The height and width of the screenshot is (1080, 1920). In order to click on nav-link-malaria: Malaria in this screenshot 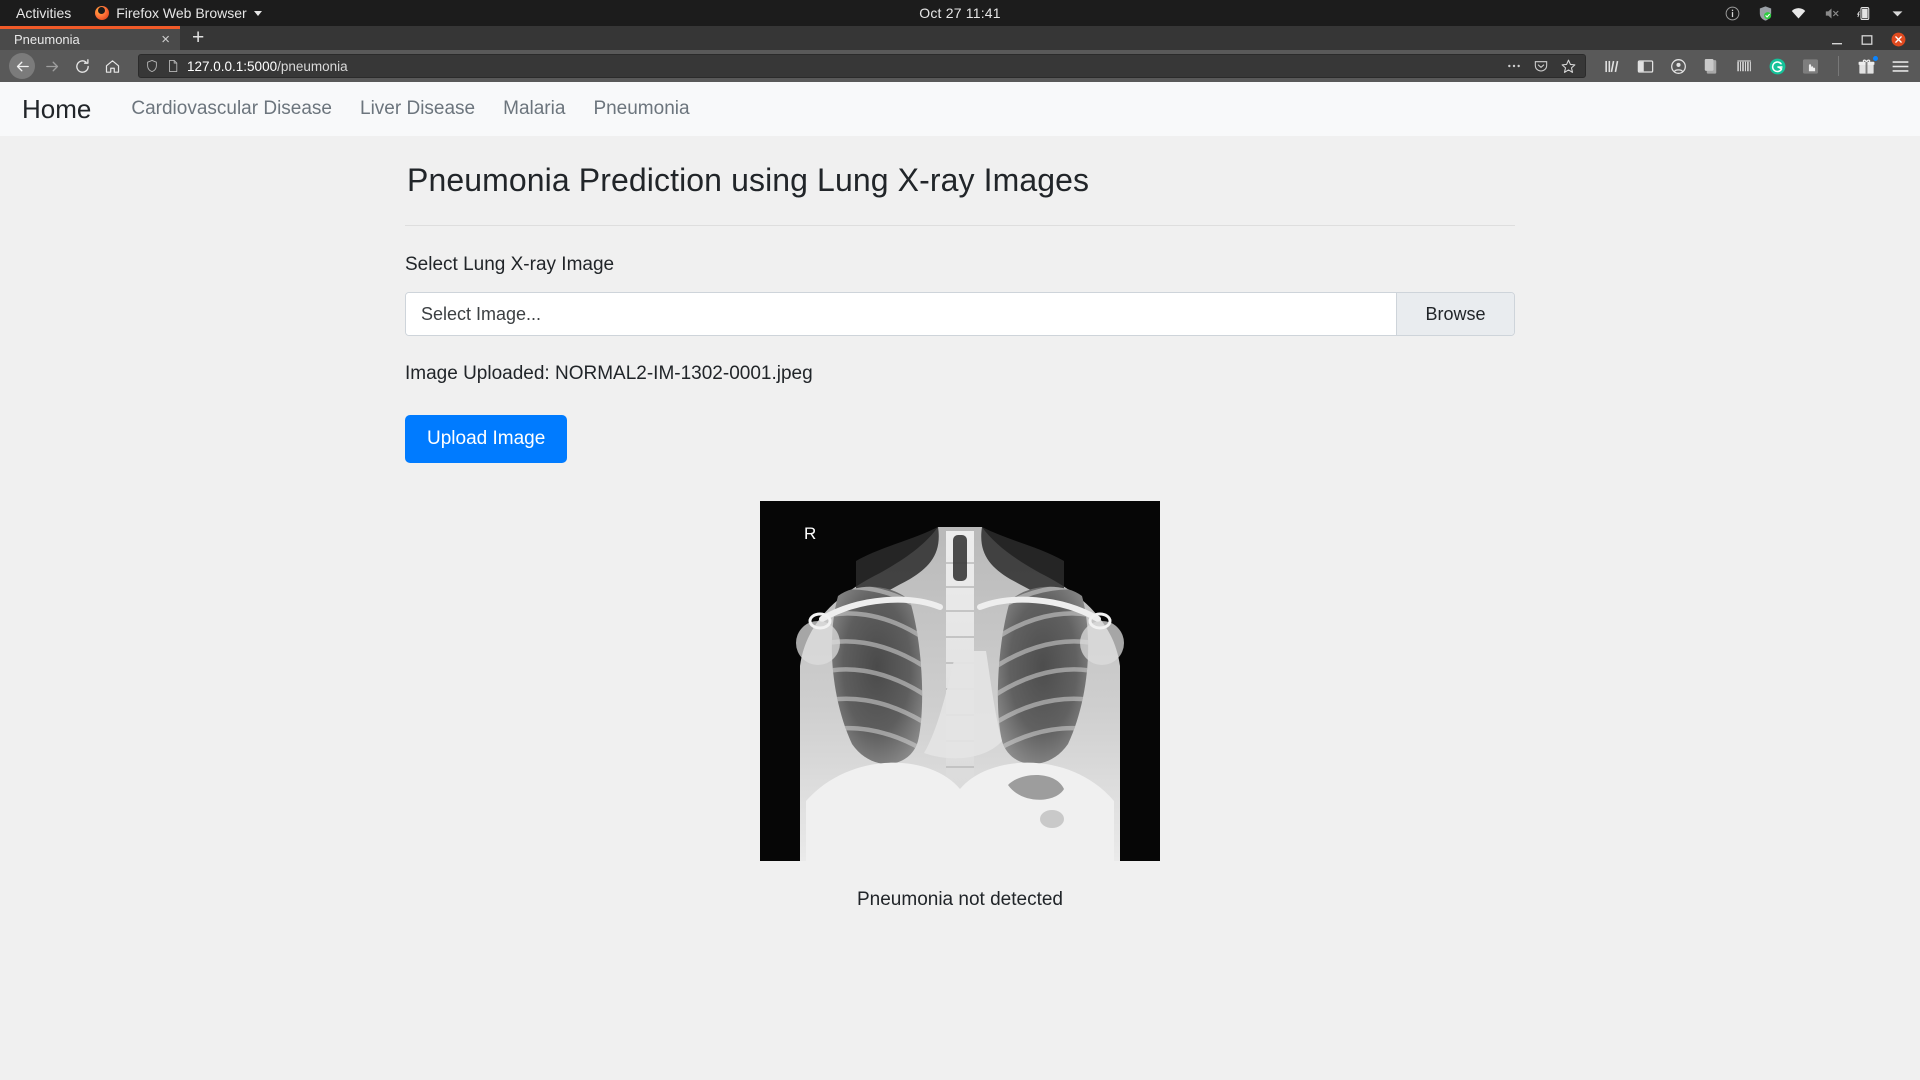, I will do `click(534, 109)`.